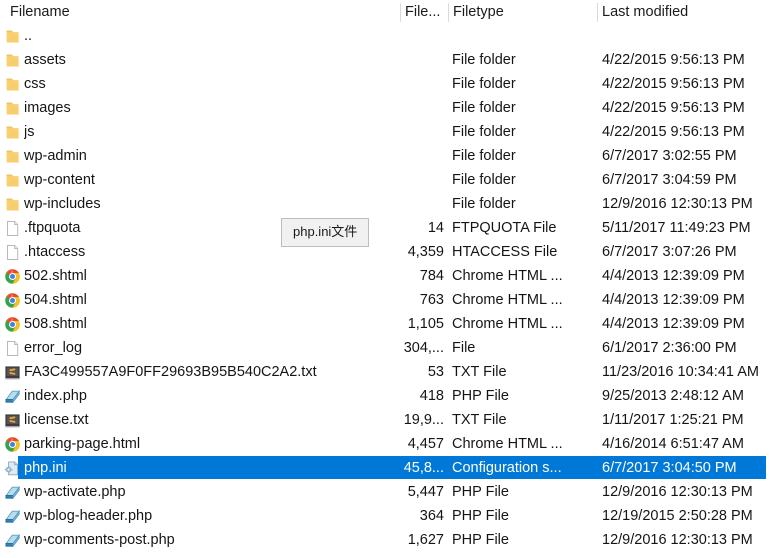 This screenshot has height=558, width=772. I want to click on column-header-filename: Filename, so click(202, 12).